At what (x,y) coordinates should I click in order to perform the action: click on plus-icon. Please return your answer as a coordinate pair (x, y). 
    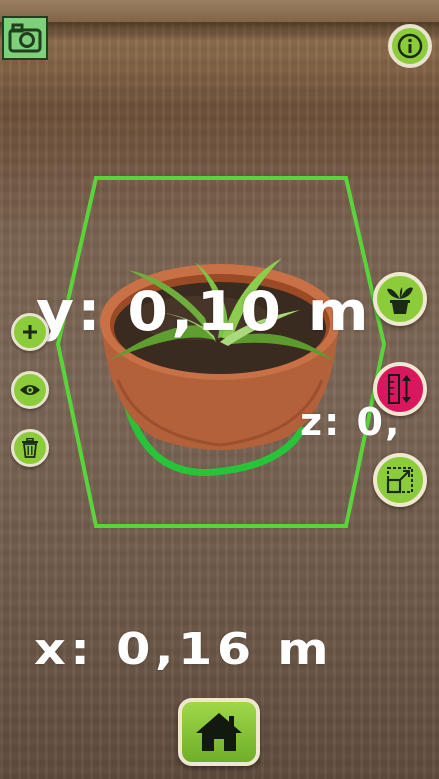
    Looking at the image, I should click on (30, 332).